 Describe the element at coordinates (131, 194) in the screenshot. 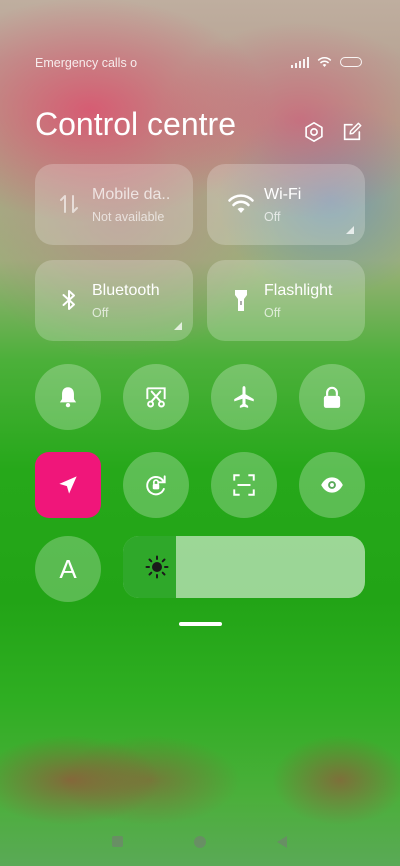

I see `mobile-data-label: Mobile da..` at that location.